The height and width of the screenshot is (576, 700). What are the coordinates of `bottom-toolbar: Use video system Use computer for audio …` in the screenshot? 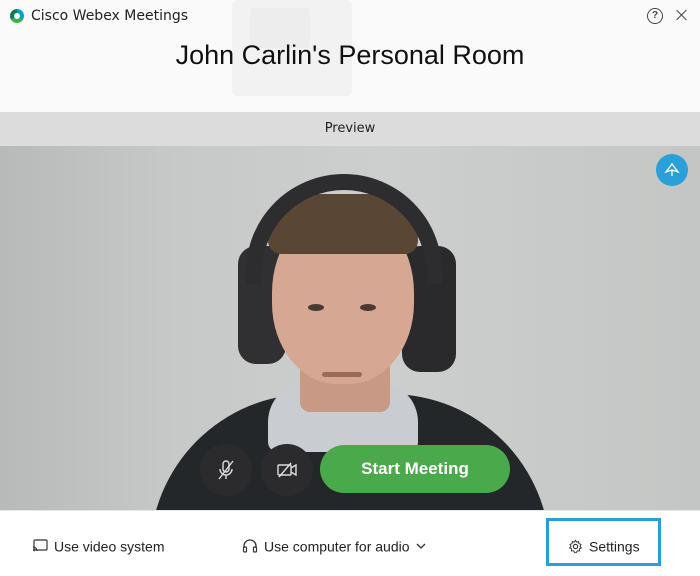 It's located at (350, 543).